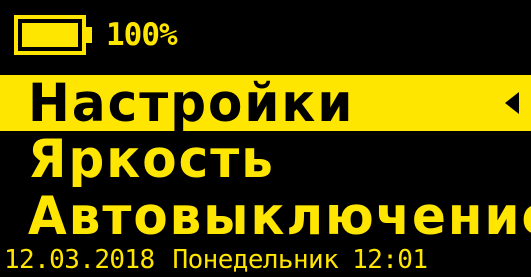  Describe the element at coordinates (142, 35) in the screenshot. I see `battery-percentage: 100%` at that location.